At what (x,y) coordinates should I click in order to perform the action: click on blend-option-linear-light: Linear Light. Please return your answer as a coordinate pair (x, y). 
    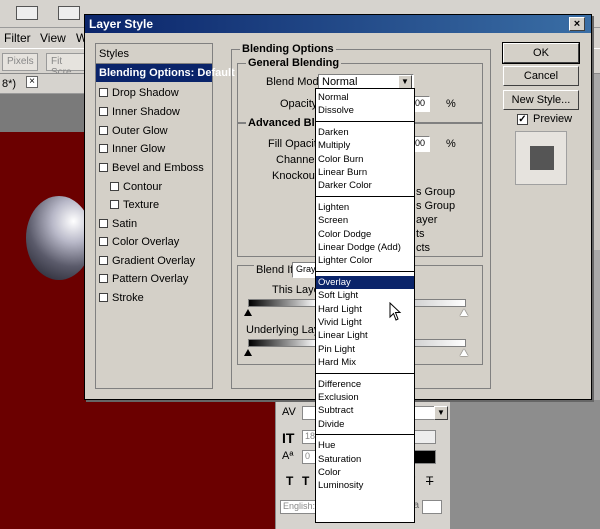
    Looking at the image, I should click on (365, 335).